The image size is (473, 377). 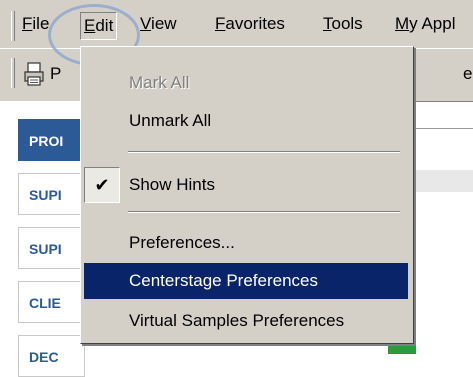 What do you see at coordinates (246, 321) in the screenshot?
I see `menu-item-virtual-samples-preferences: Virtual Samples Preferences` at bounding box center [246, 321].